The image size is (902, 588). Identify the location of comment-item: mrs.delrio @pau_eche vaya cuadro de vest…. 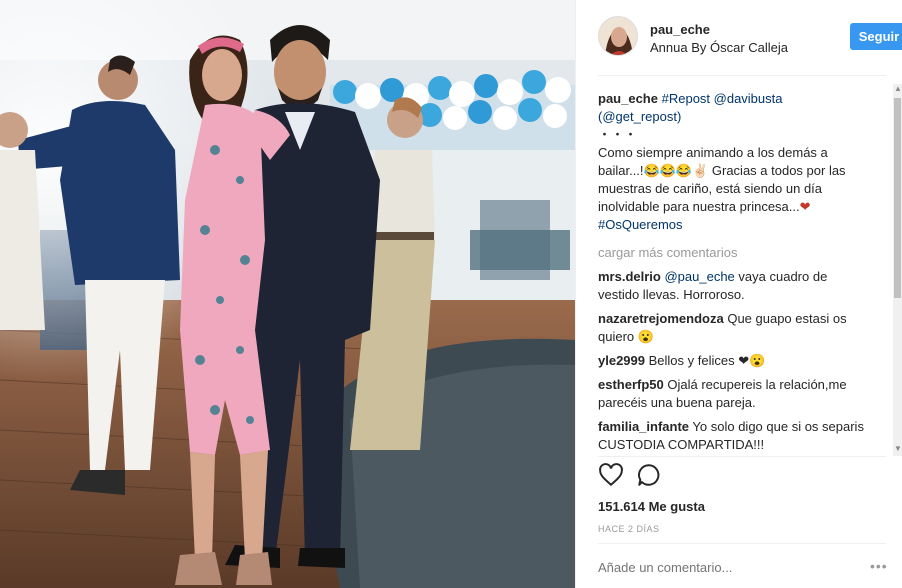
(732, 286).